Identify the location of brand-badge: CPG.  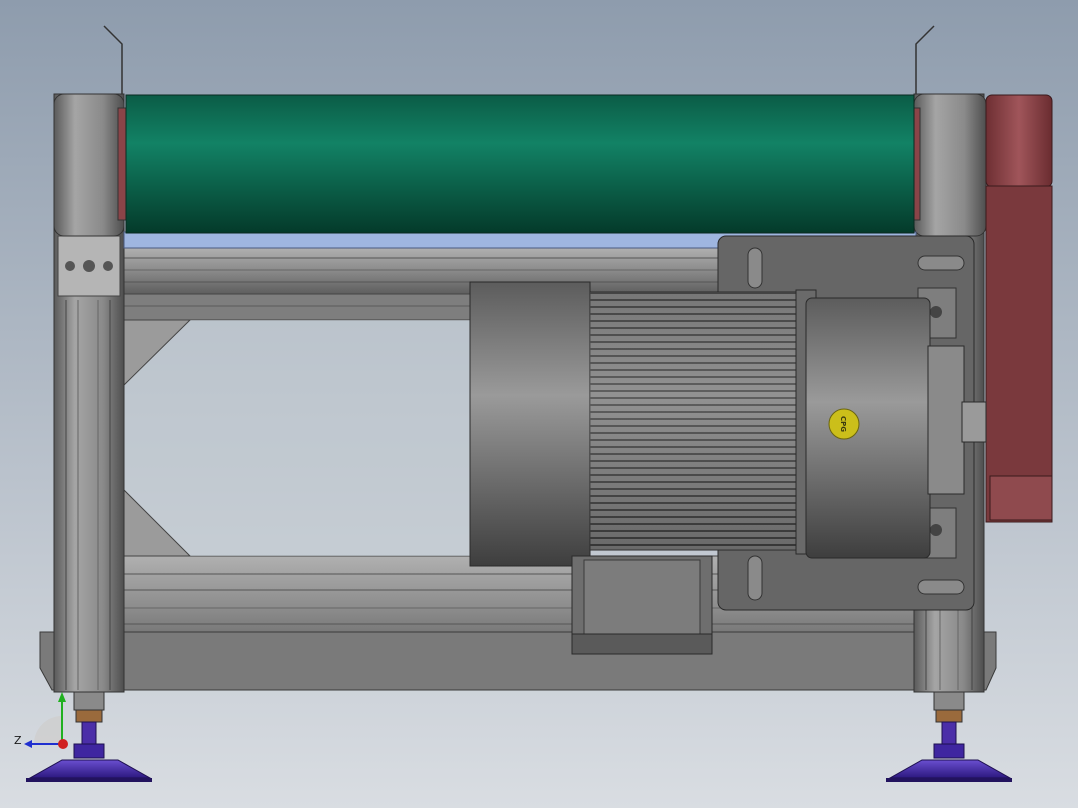
(844, 424).